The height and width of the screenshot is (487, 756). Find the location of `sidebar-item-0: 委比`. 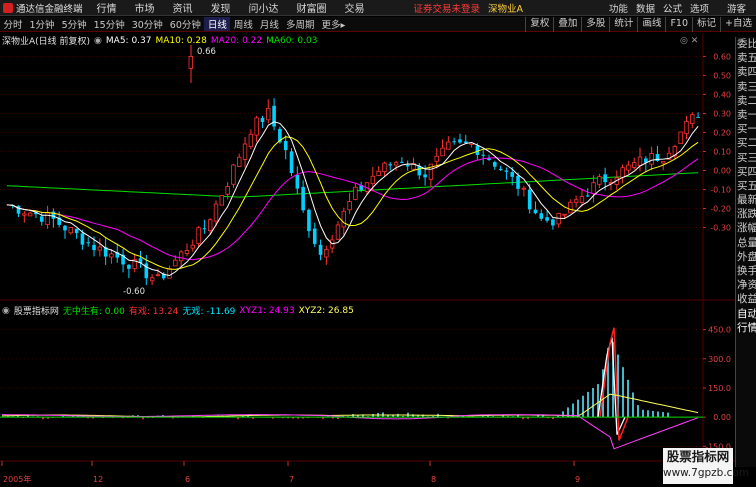

sidebar-item-0: 委比 is located at coordinates (746, 44).